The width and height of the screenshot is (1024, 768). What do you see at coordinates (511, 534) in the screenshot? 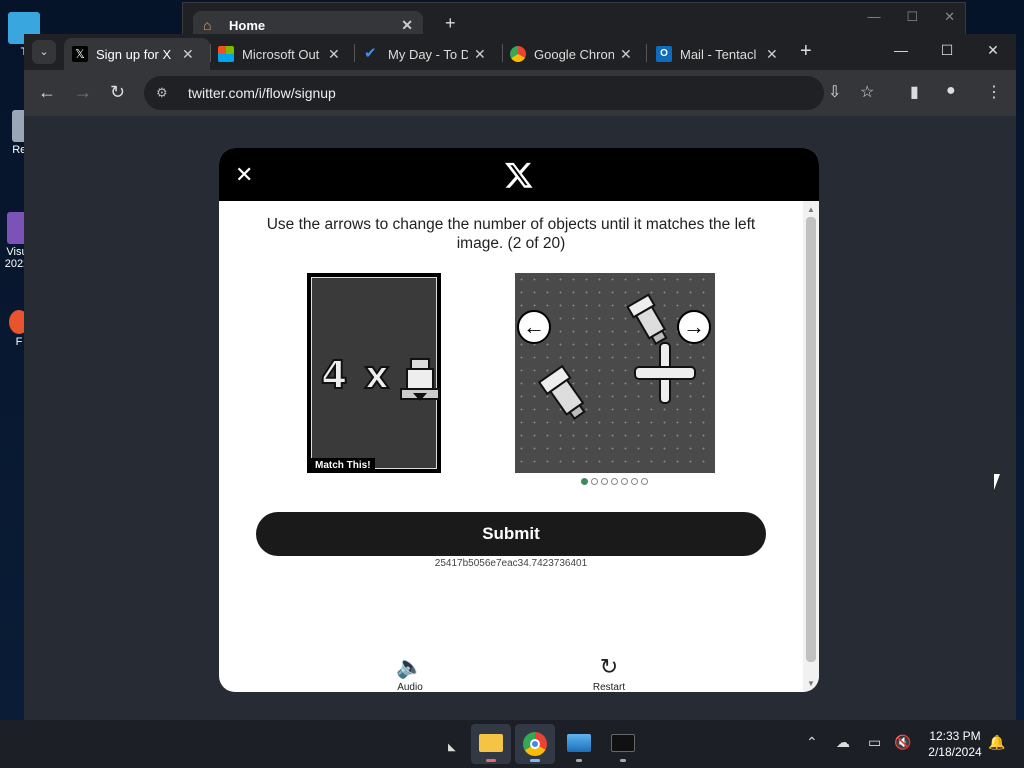
I see `submit-button: Submit` at bounding box center [511, 534].